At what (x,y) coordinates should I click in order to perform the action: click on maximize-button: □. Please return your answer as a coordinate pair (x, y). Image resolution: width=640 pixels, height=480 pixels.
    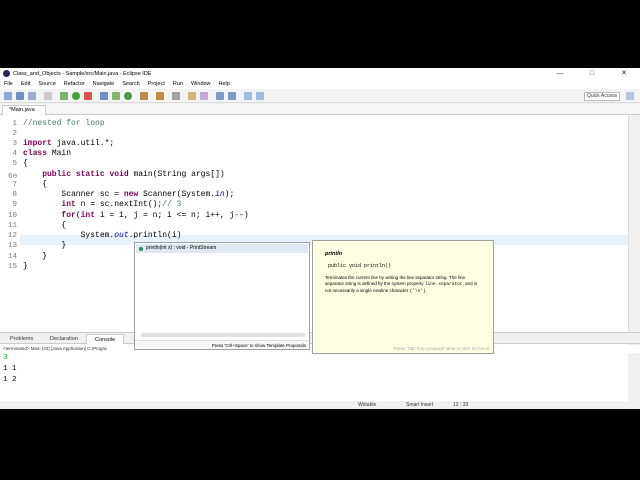
    Looking at the image, I should click on (592, 73).